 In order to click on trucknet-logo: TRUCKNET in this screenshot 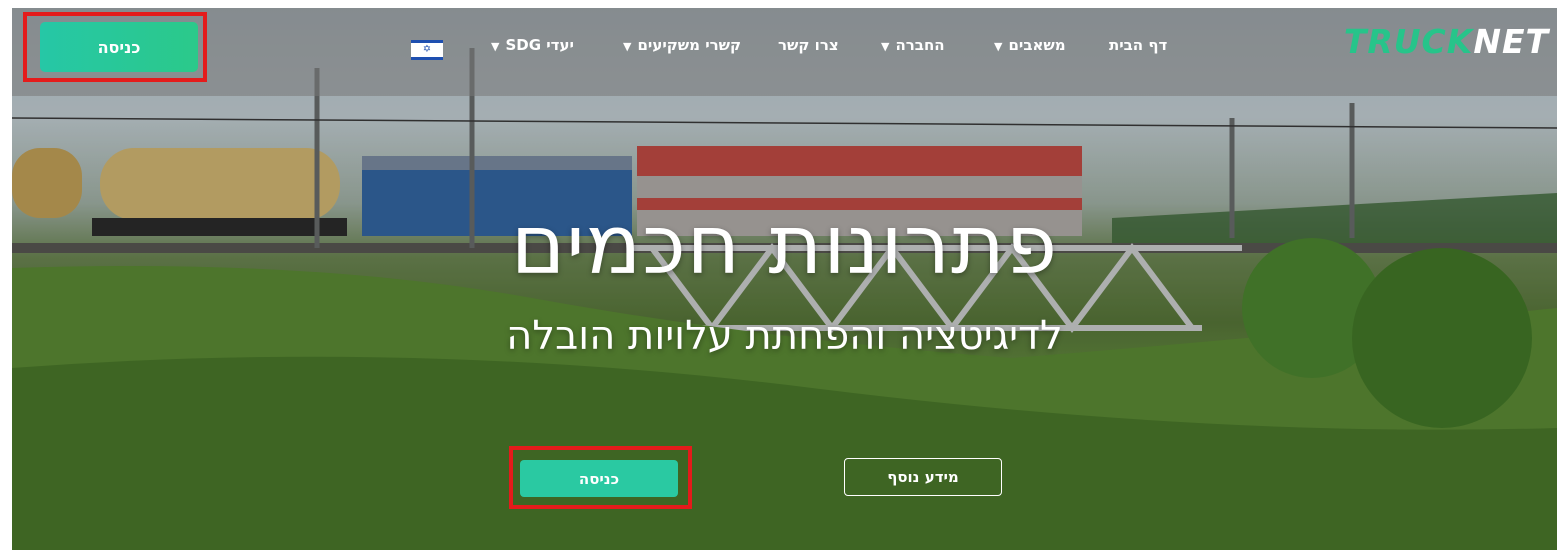, I will do `click(1446, 41)`.